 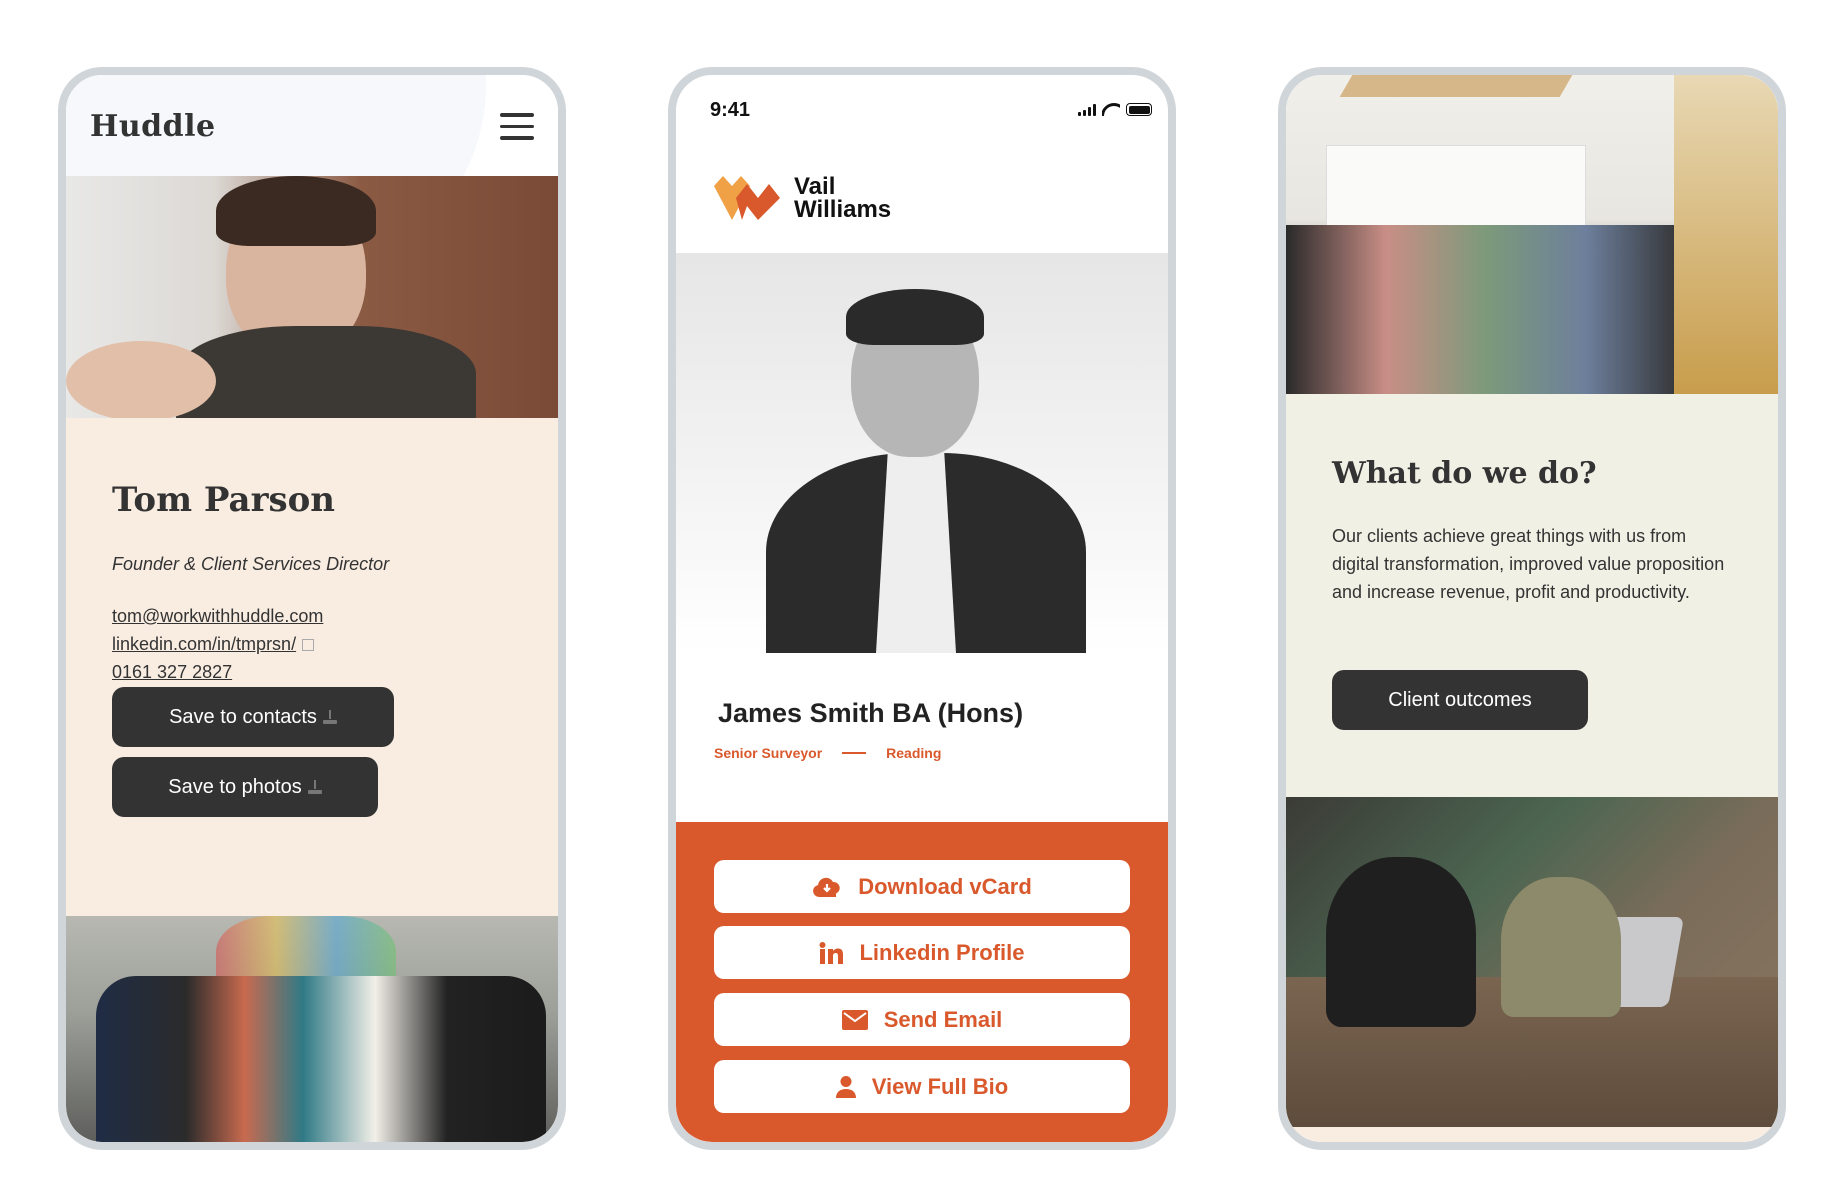 I want to click on download-vcard-button: Download vCard, so click(x=922, y=886).